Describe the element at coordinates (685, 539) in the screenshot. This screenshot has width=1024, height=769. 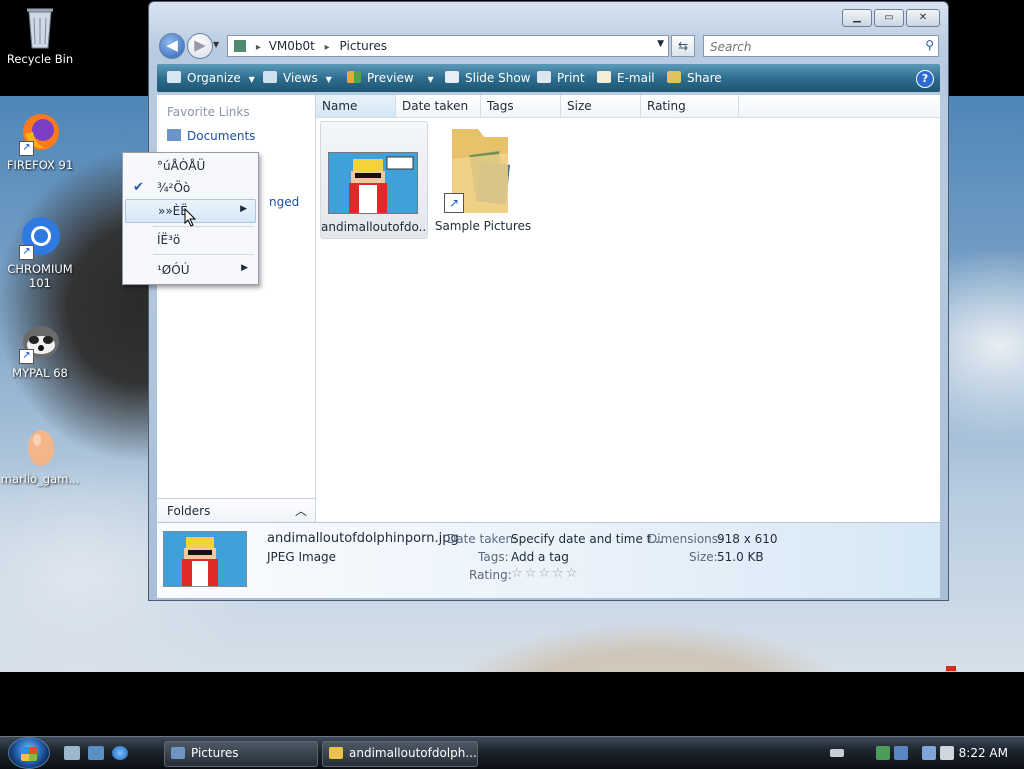
I see `details-dimensions-label: Dimensions:` at that location.